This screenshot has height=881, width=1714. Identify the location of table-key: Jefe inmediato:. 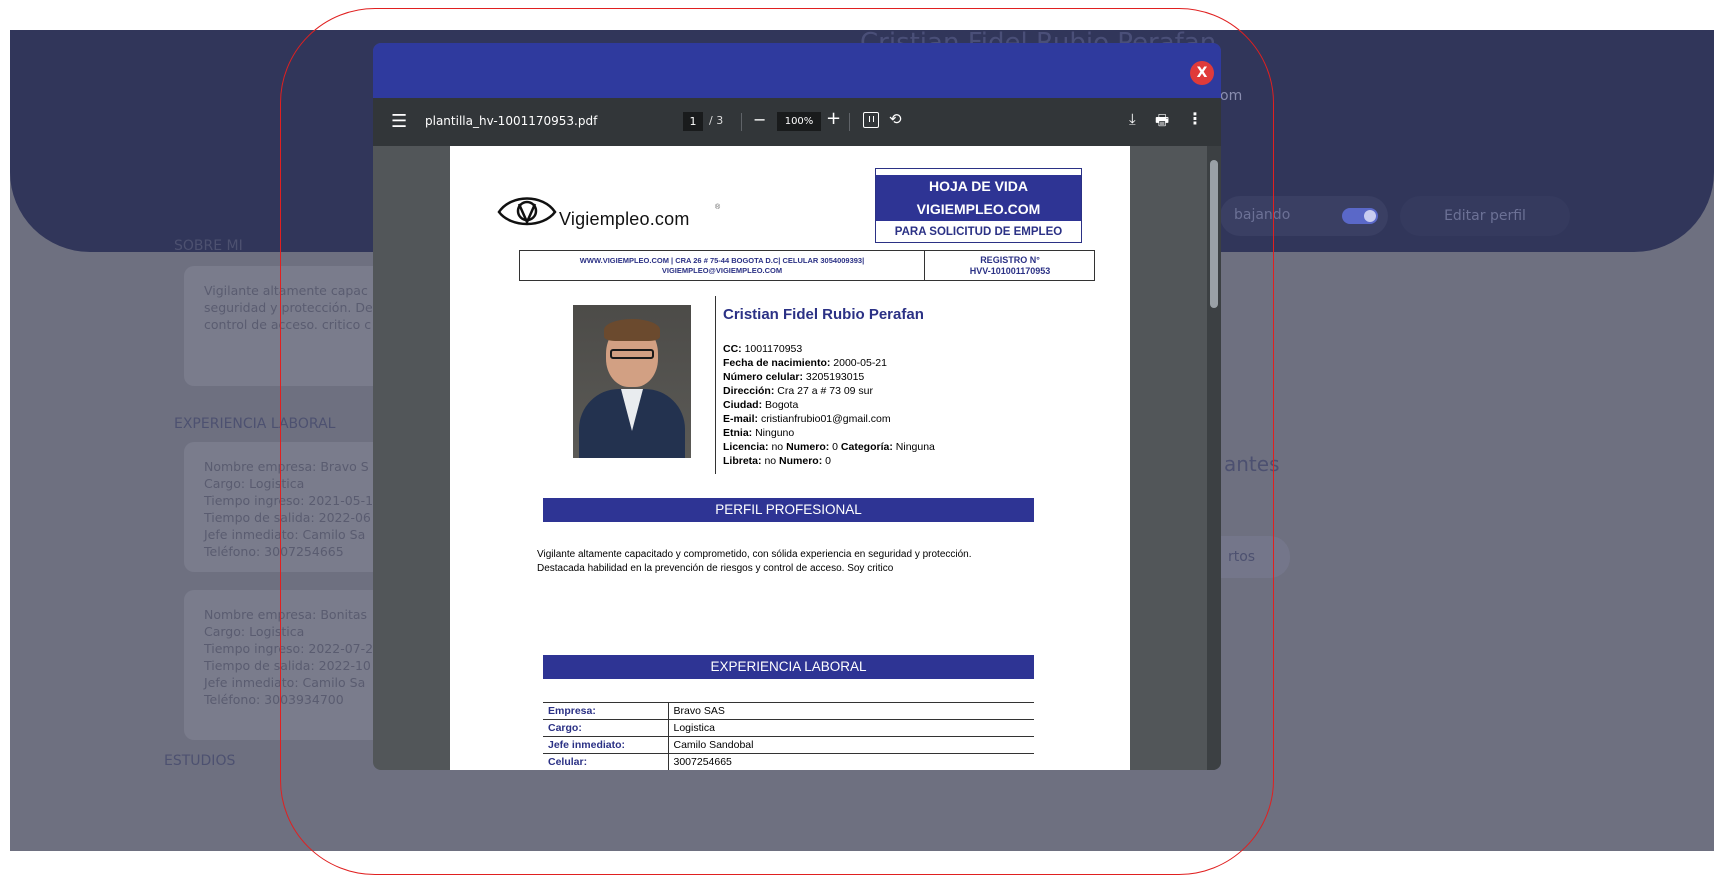
(606, 745).